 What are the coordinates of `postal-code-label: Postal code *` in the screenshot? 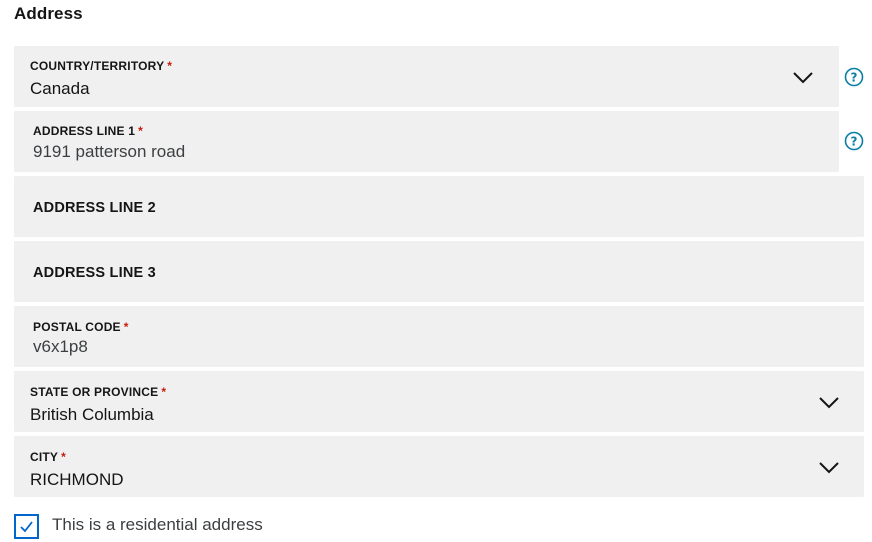 It's located at (81, 327).